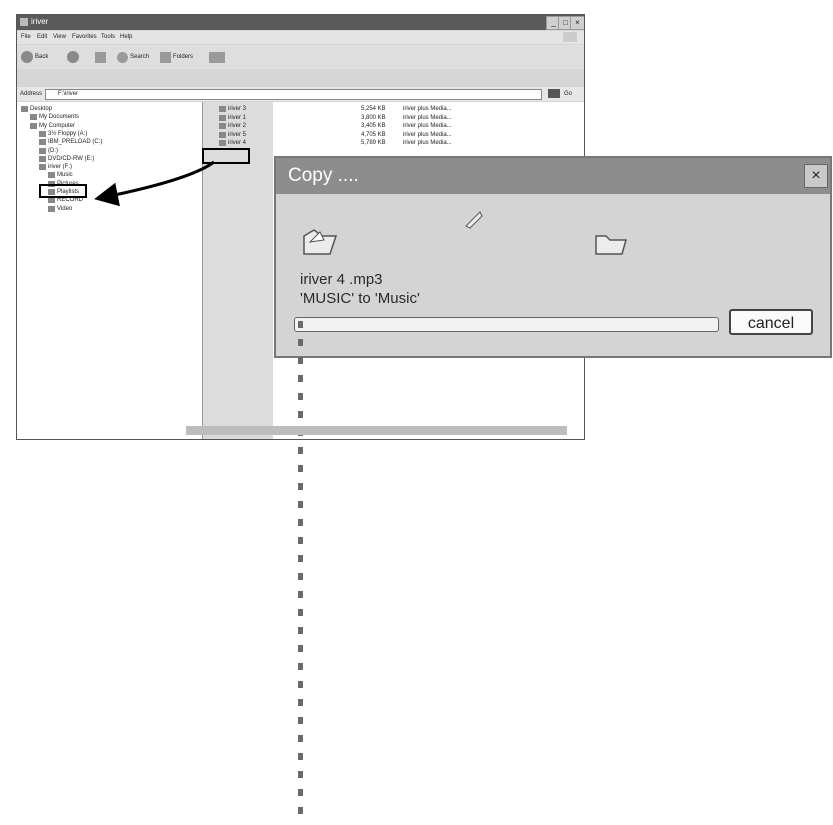 The height and width of the screenshot is (825, 833). I want to click on address-field: F:\iriver, so click(293, 94).